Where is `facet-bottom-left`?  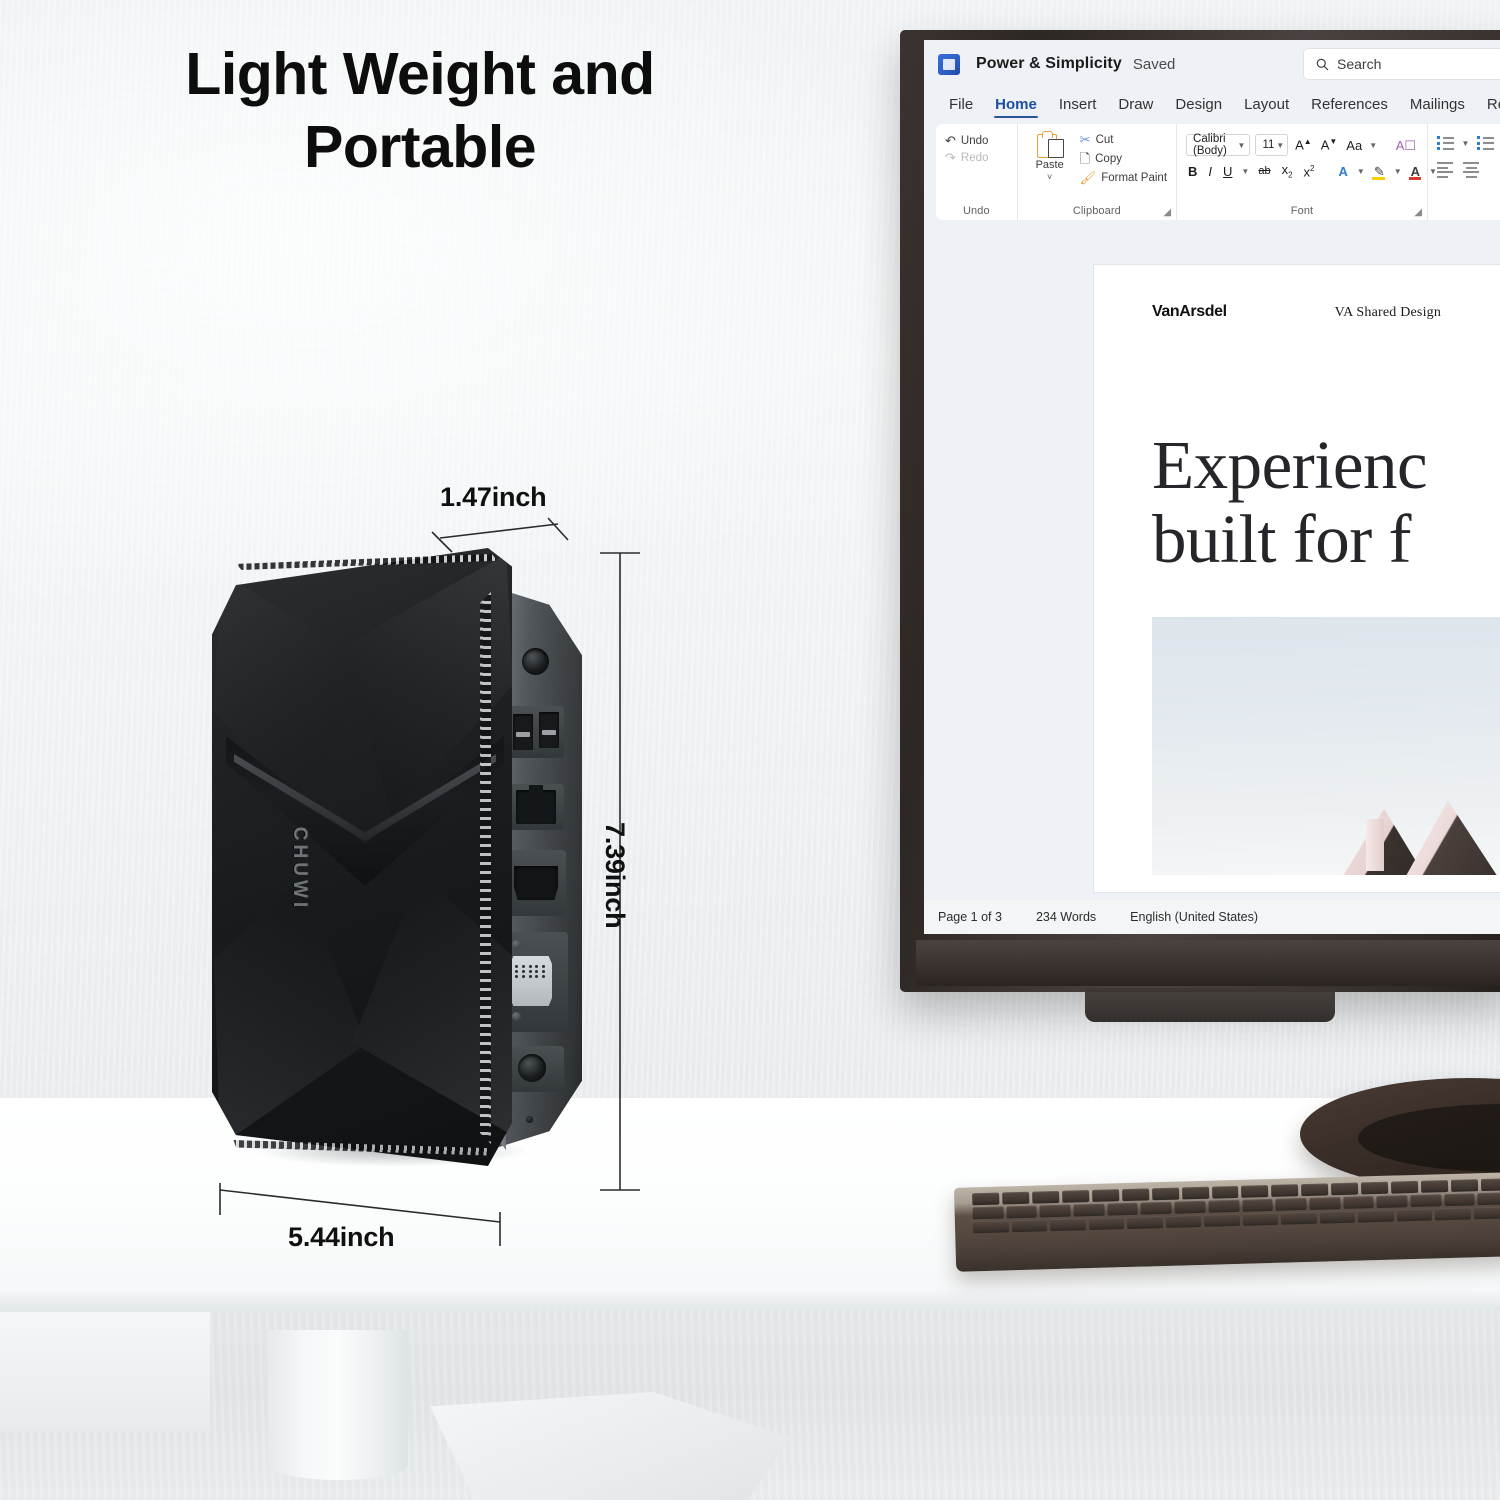 facet-bottom-left is located at coordinates (290, 1012).